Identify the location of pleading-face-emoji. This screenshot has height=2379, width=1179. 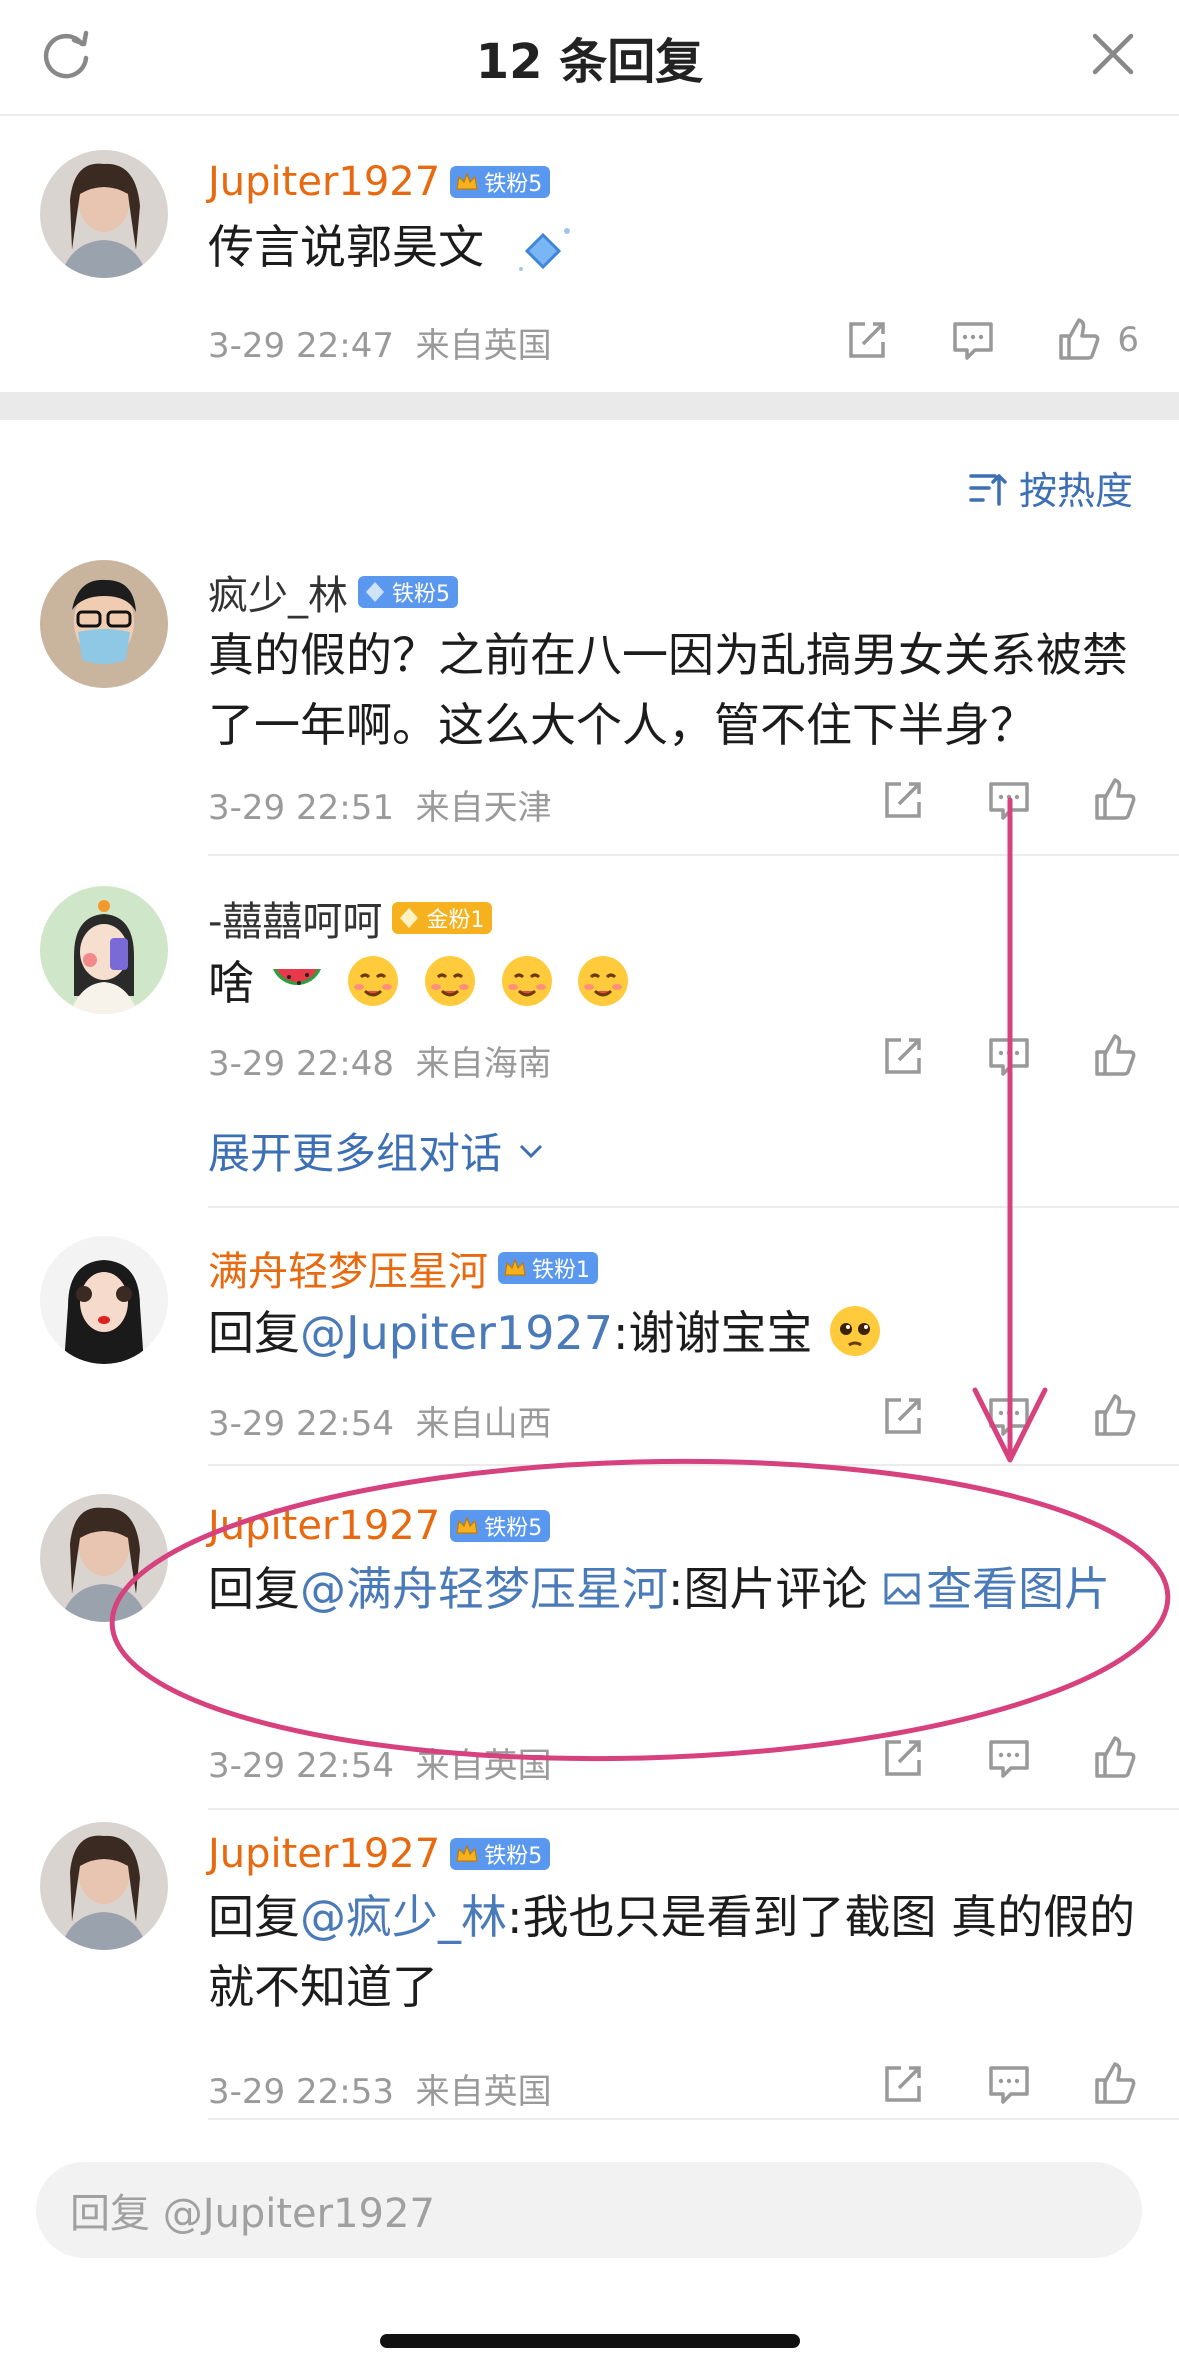
(855, 1331).